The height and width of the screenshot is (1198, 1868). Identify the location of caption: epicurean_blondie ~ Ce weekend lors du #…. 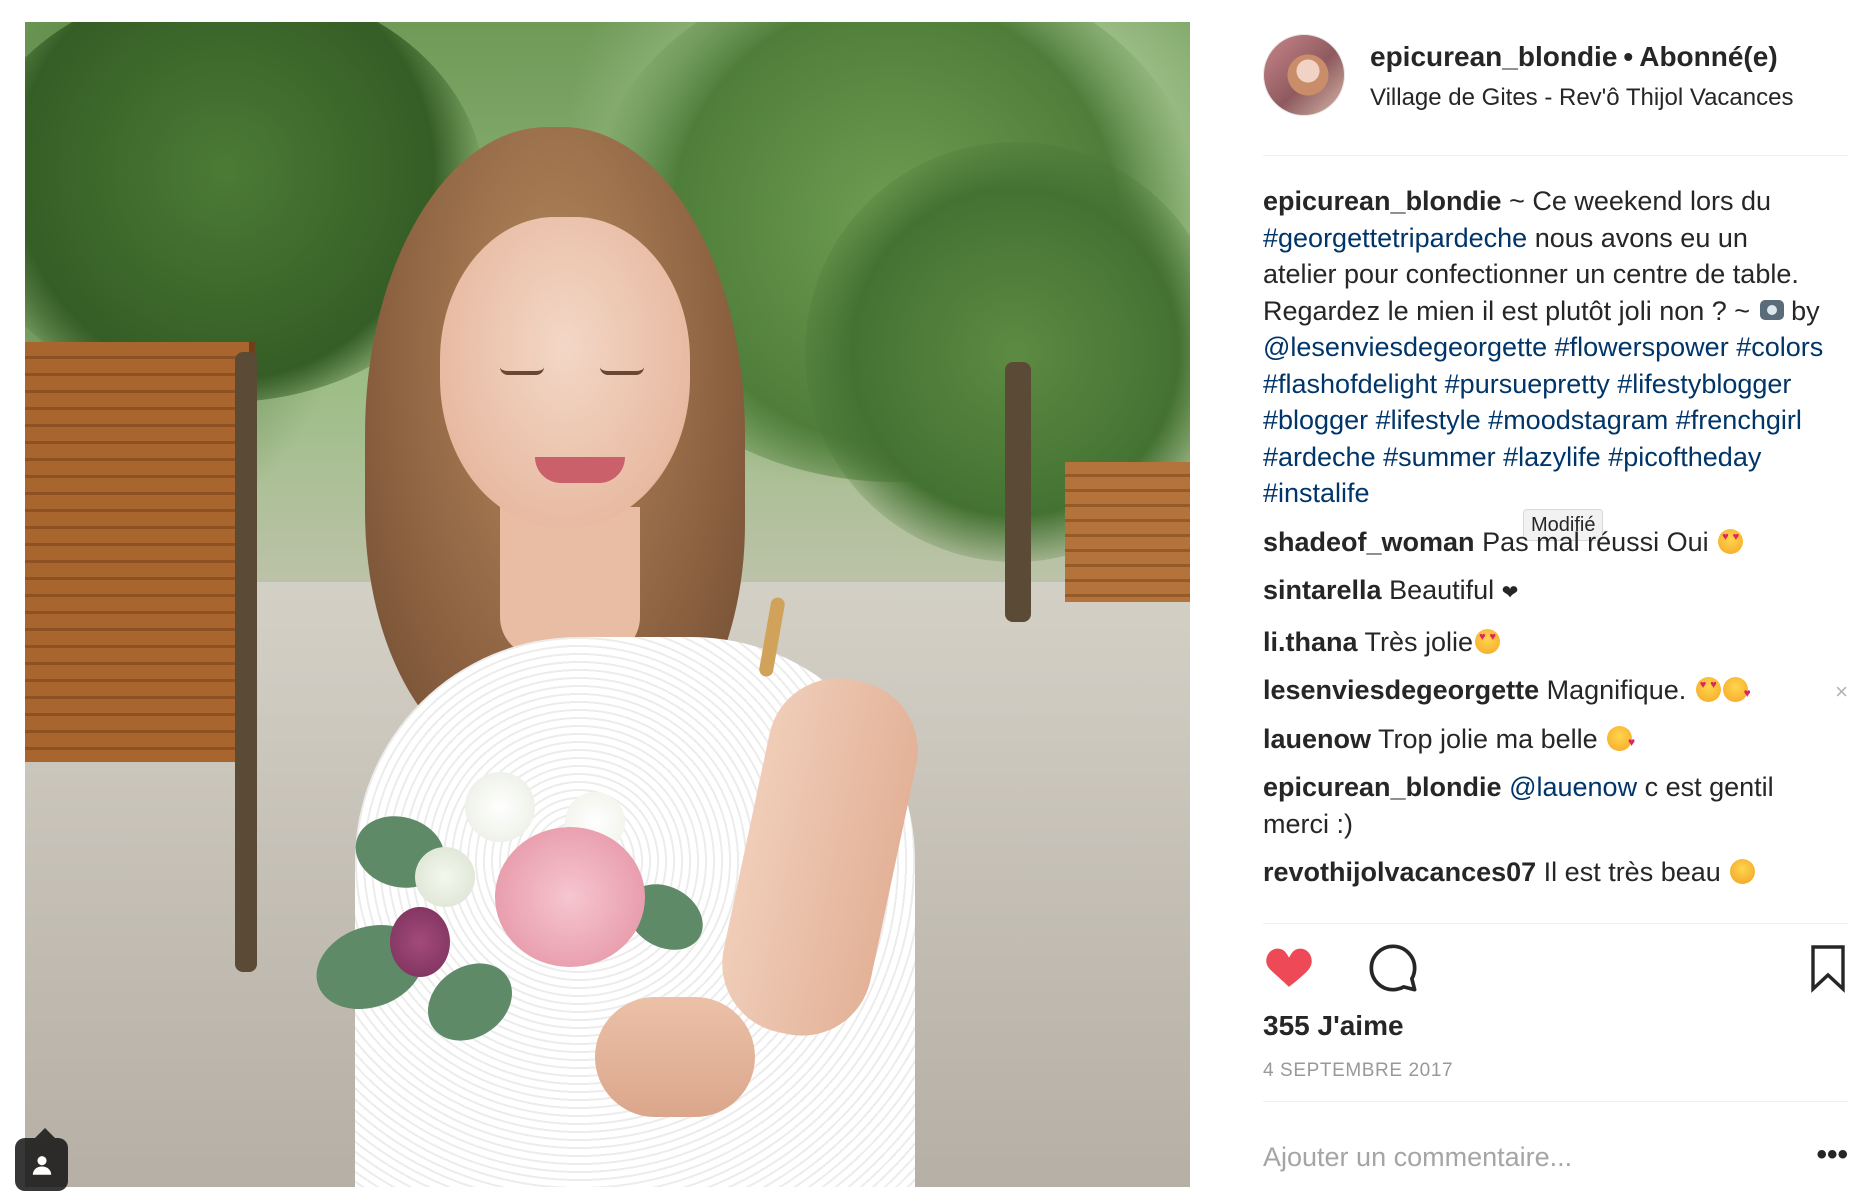
(1545, 362).